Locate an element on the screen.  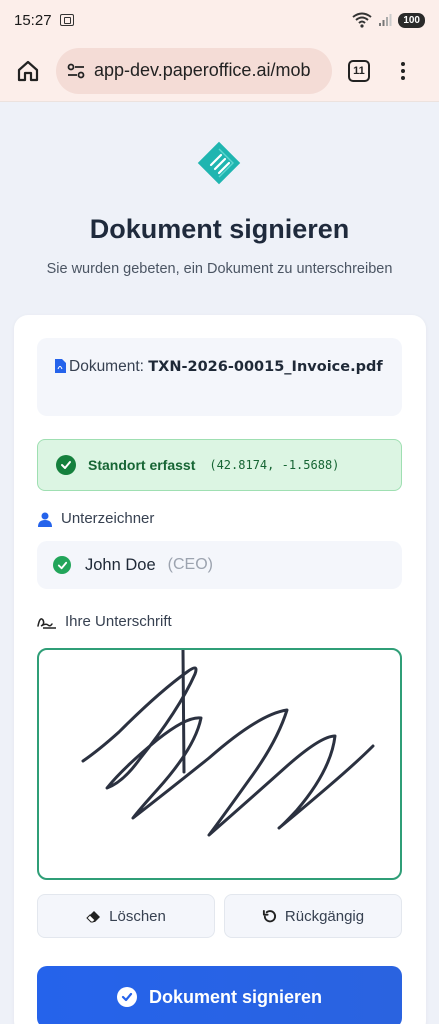
menu-dots-icon is located at coordinates (403, 70).